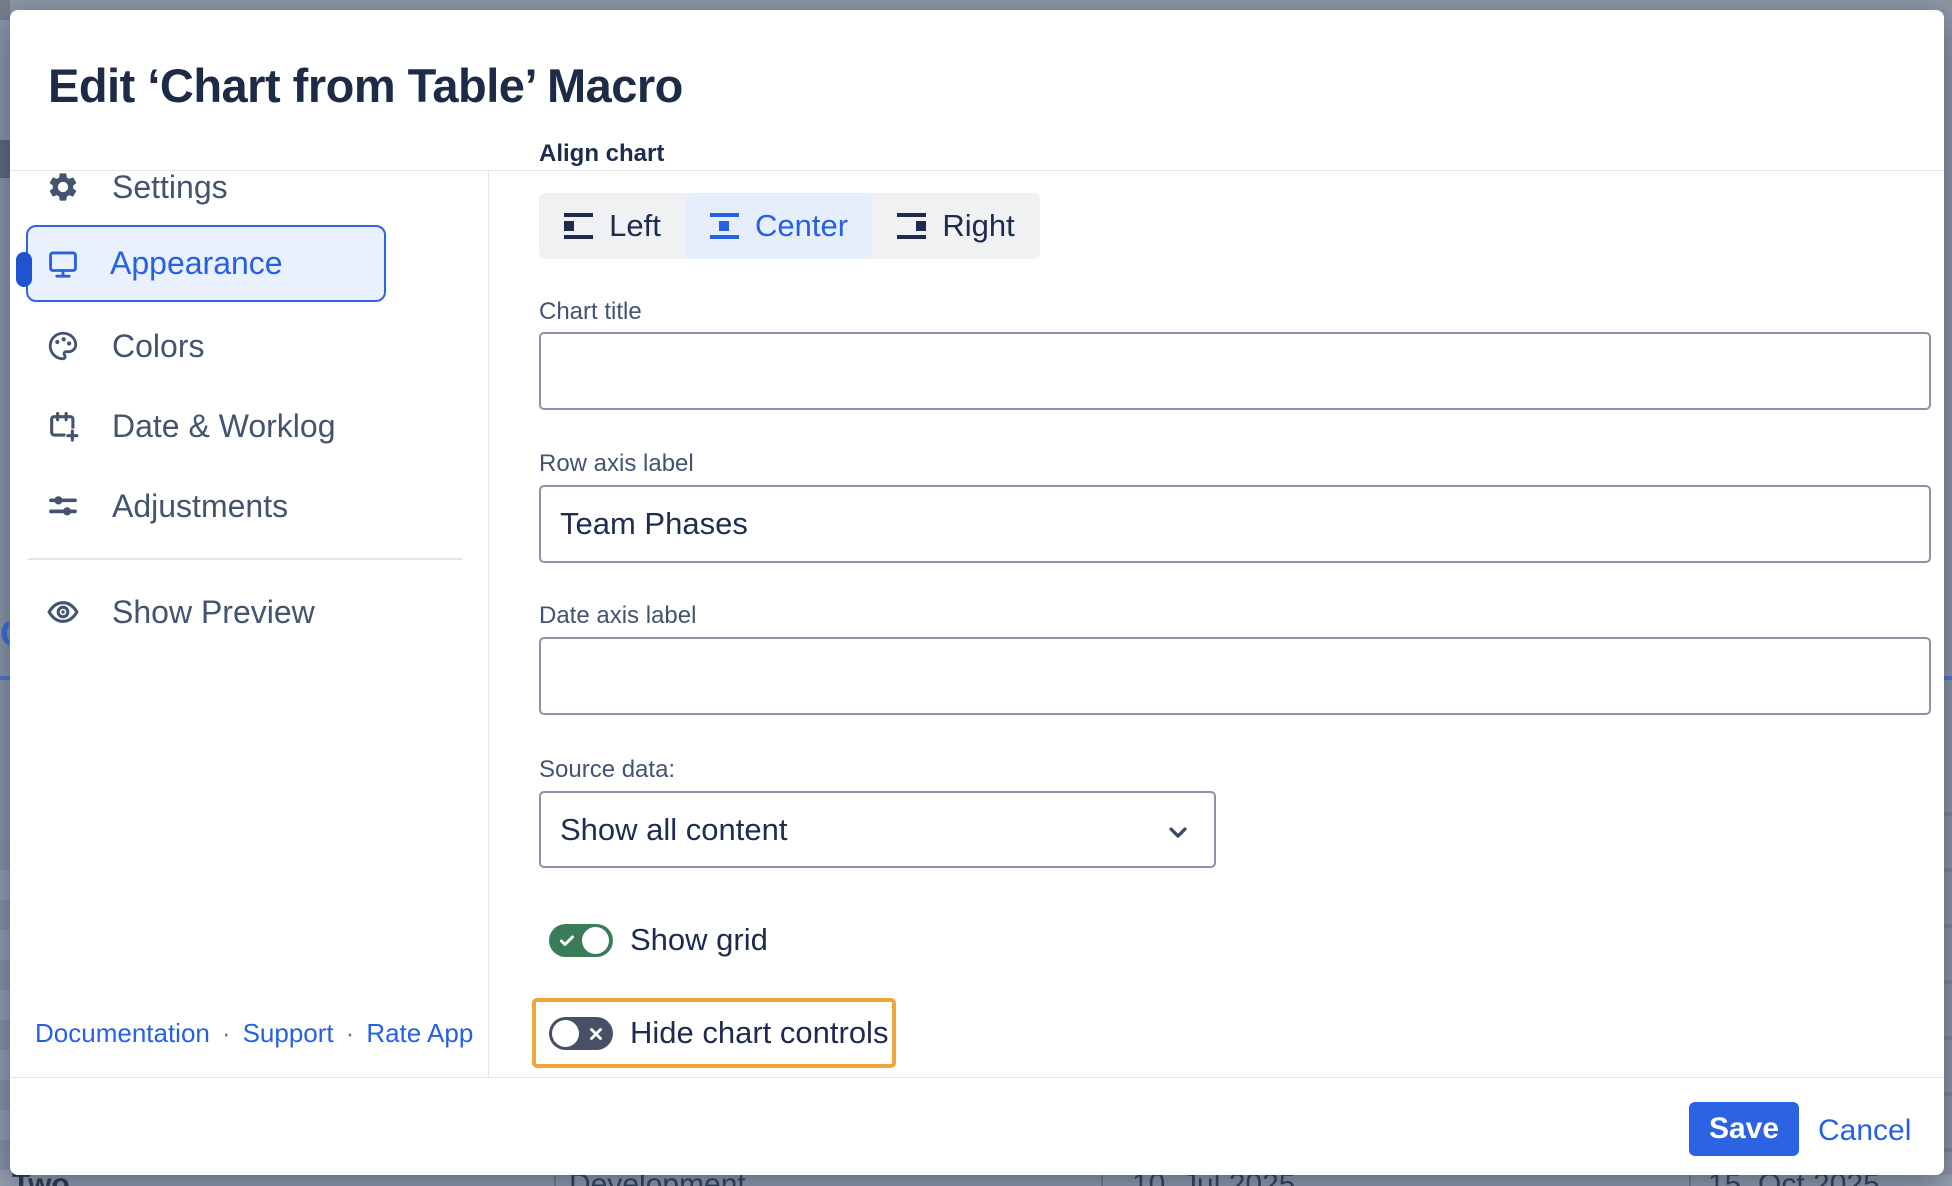 This screenshot has height=1186, width=1952. Describe the element at coordinates (976, 1180) in the screenshot. I see `backdrop-table-strip` at that location.